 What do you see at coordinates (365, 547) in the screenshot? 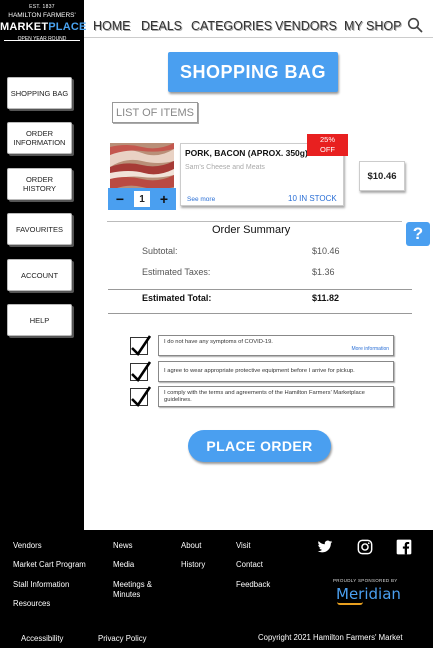
I see `instagram-icon` at bounding box center [365, 547].